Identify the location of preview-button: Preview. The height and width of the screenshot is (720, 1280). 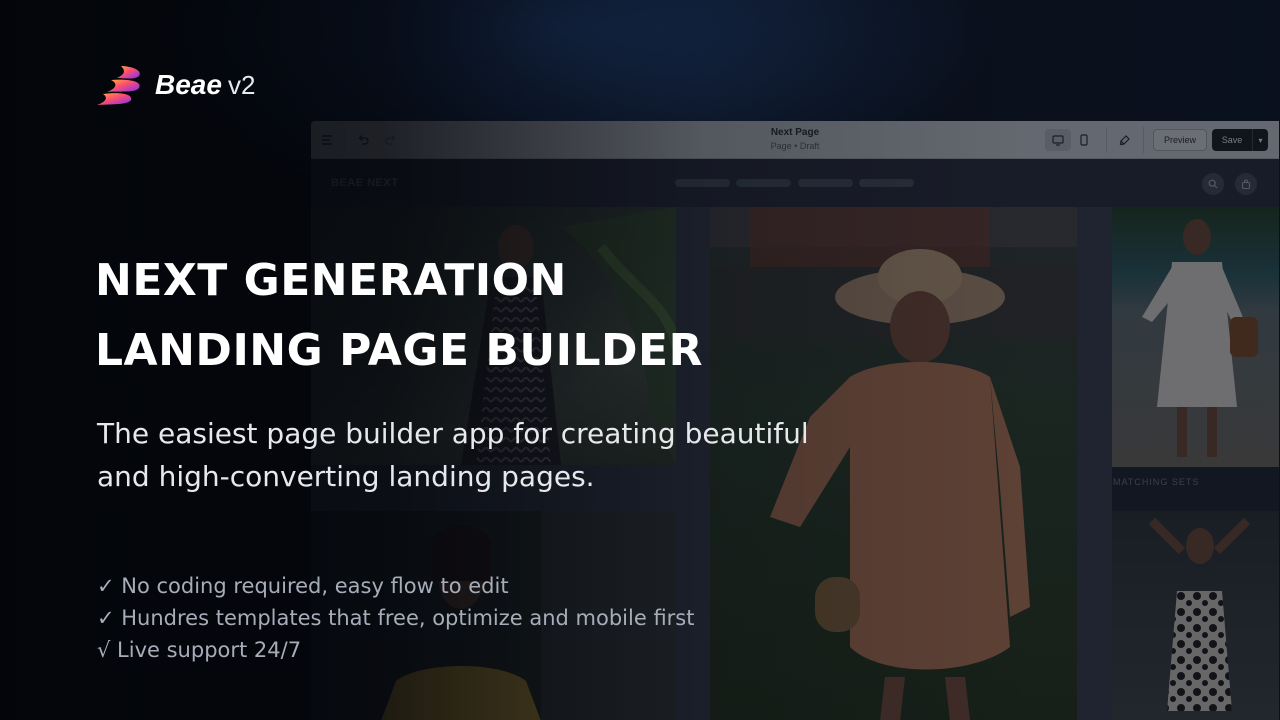
(1180, 140).